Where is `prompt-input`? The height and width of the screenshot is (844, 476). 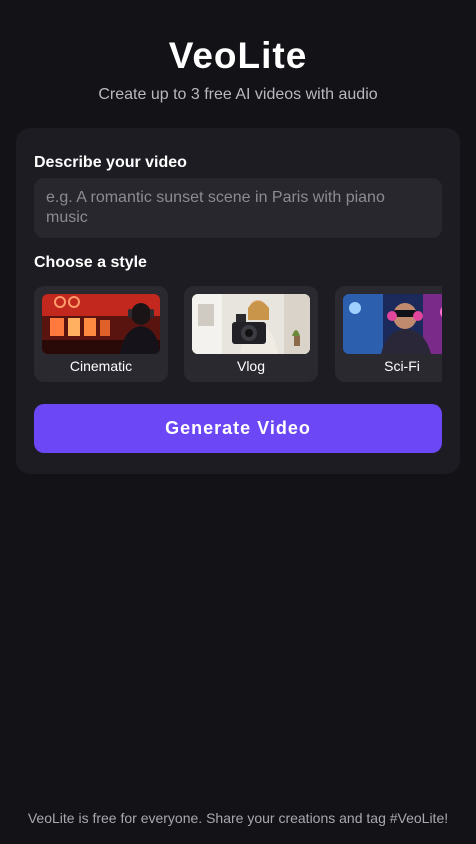 prompt-input is located at coordinates (238, 208).